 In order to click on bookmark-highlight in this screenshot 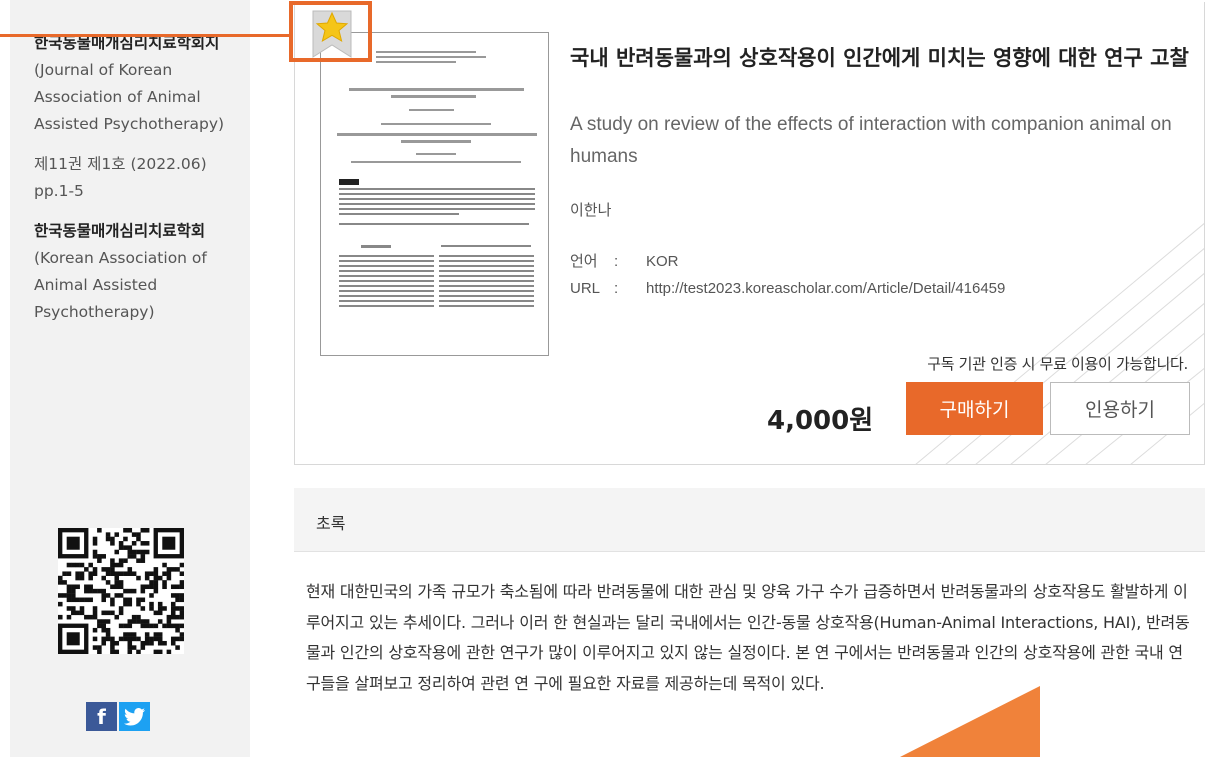, I will do `click(330, 31)`.